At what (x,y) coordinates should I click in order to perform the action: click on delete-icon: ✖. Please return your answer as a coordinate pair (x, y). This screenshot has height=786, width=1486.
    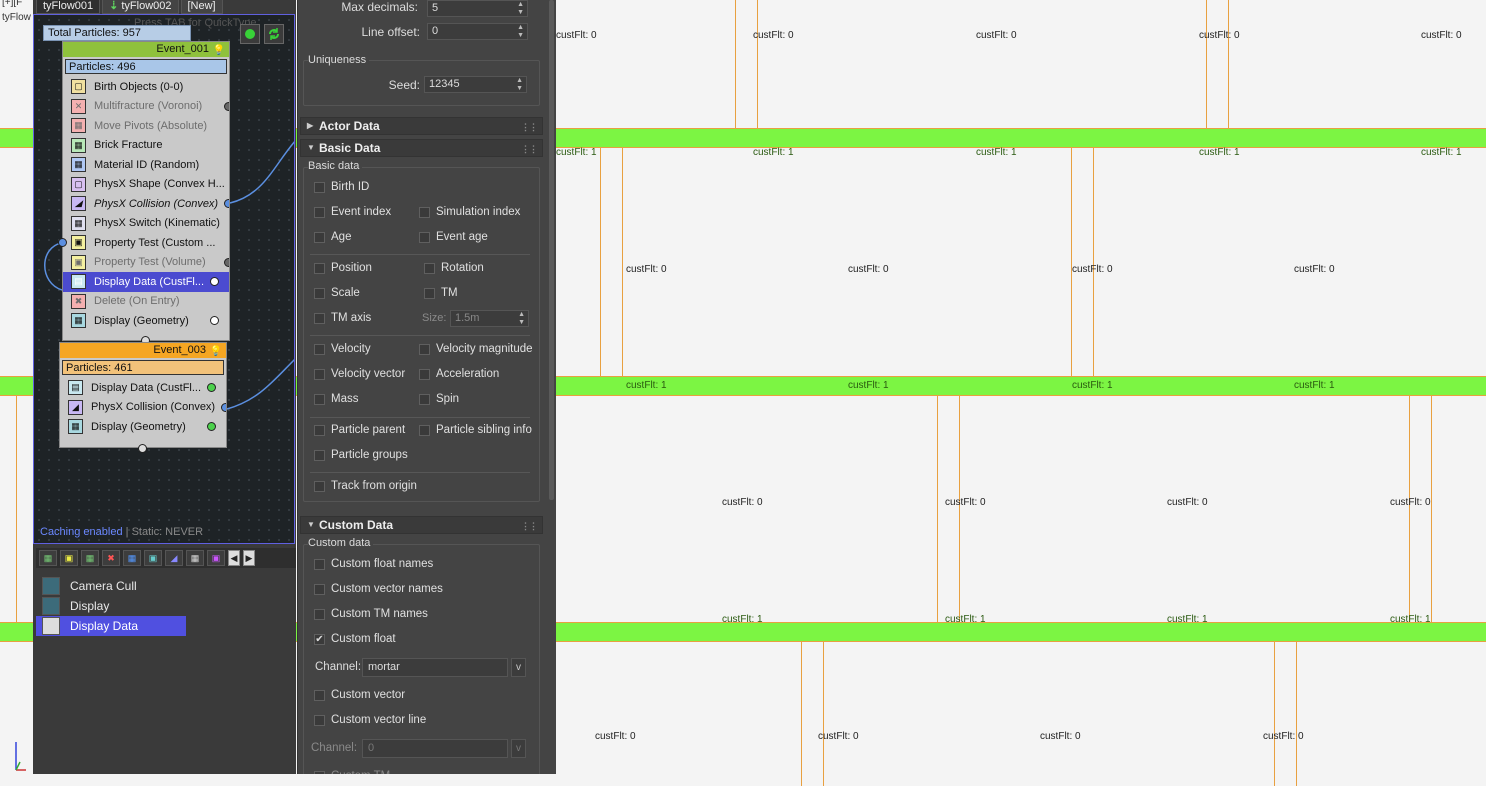
    Looking at the image, I should click on (111, 558).